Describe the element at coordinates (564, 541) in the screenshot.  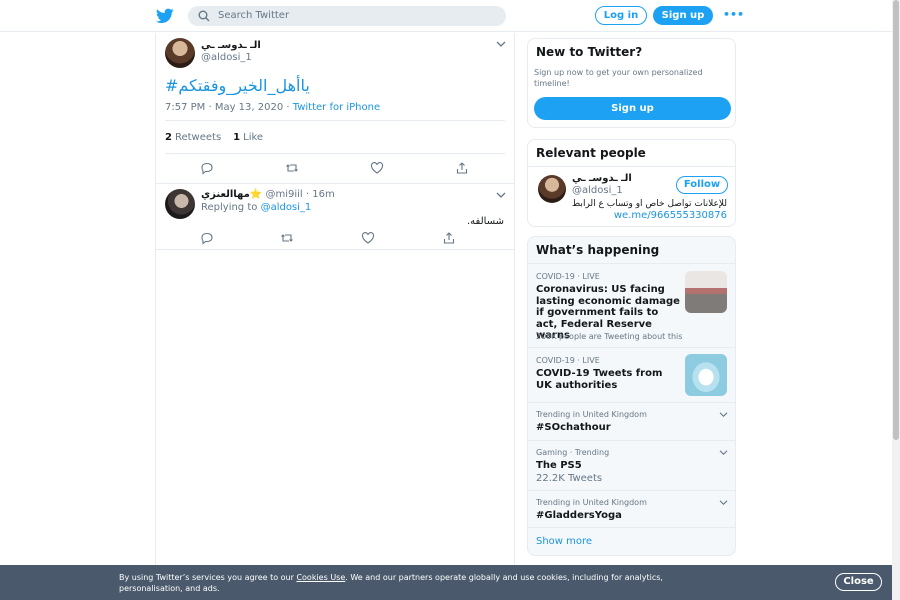
I see `show-more-link: Show more` at that location.